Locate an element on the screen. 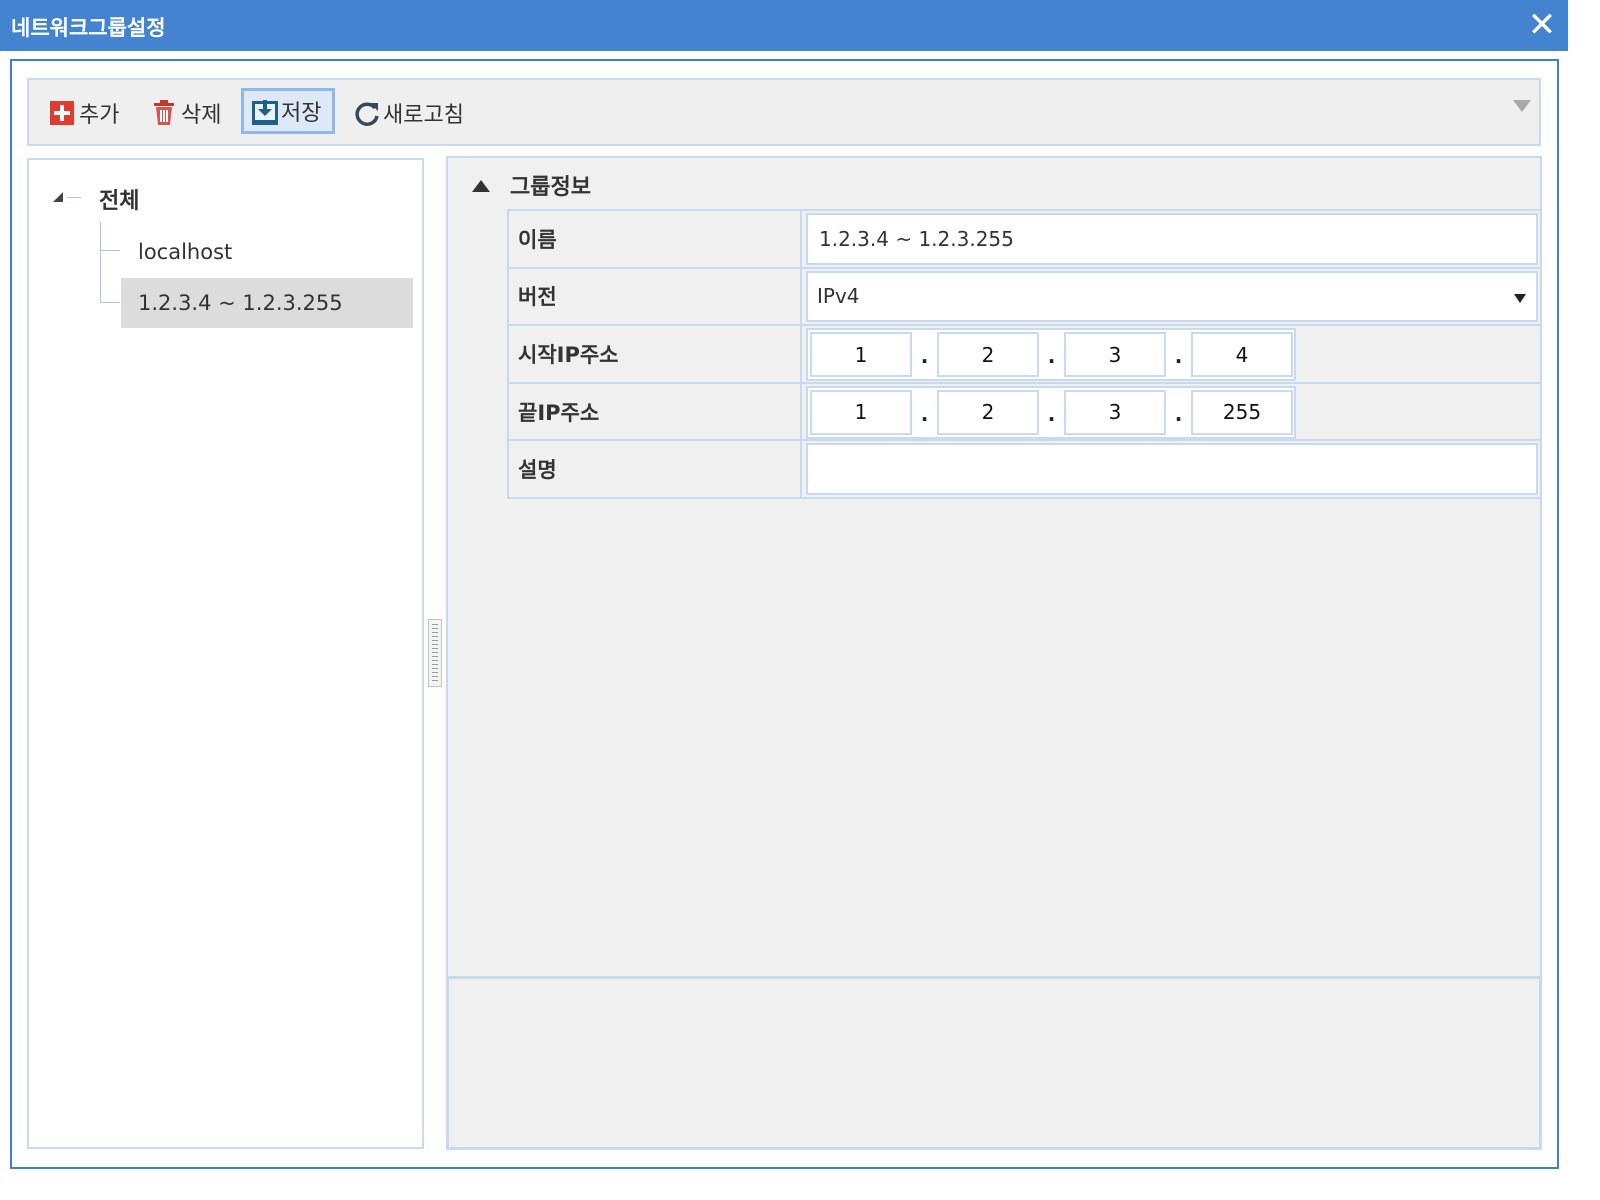 This screenshot has width=1600, height=1200. end-ip-octet-2: 2 is located at coordinates (988, 412).